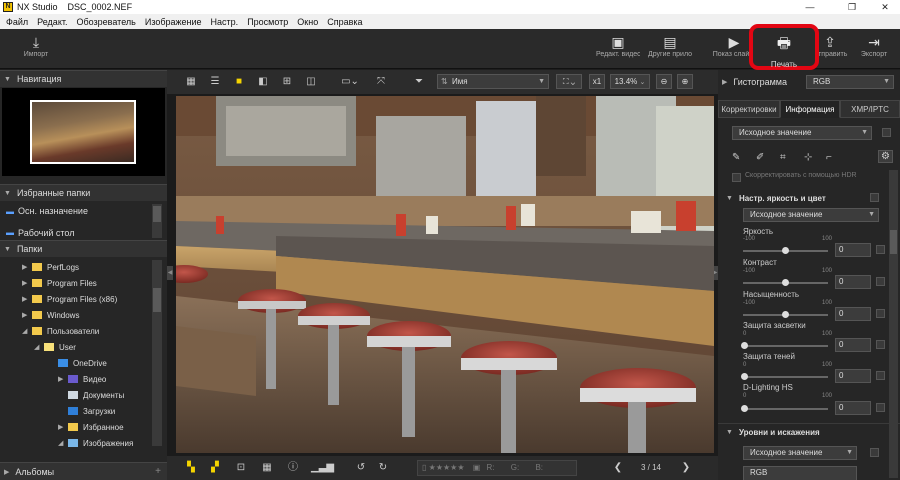 This screenshot has width=900, height=480. Describe the element at coordinates (241, 468) in the screenshot. I see `info-overlay-icon: ⊡` at that location.